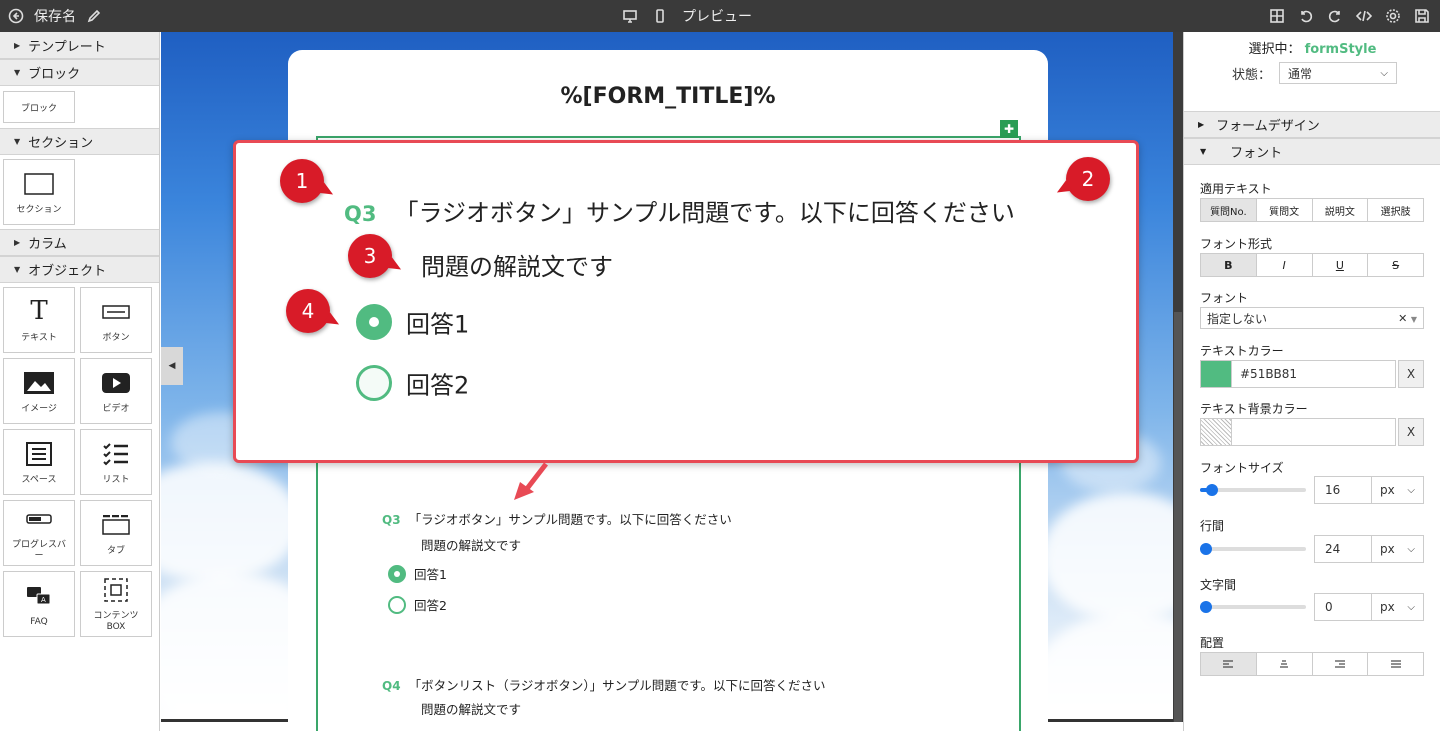 This screenshot has width=1440, height=731. What do you see at coordinates (1284, 210) in the screenshot?
I see `apply-question-text: 質問文` at bounding box center [1284, 210].